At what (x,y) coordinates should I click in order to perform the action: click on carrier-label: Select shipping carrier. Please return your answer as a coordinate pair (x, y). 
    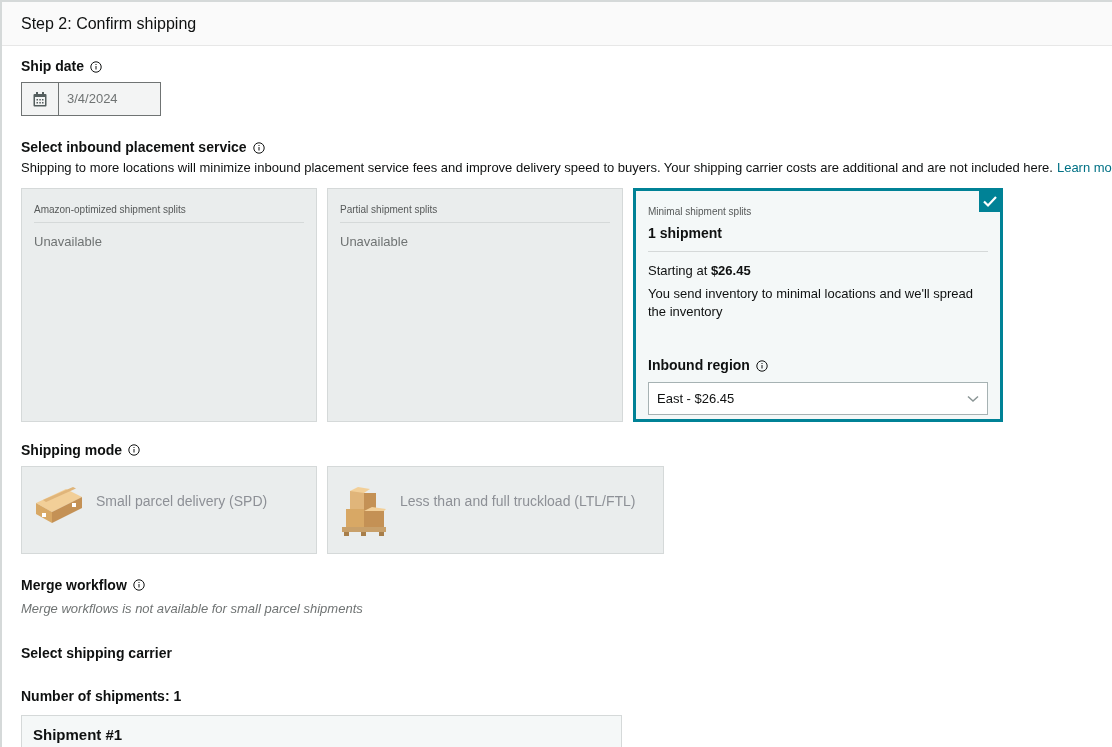
    Looking at the image, I should click on (96, 653).